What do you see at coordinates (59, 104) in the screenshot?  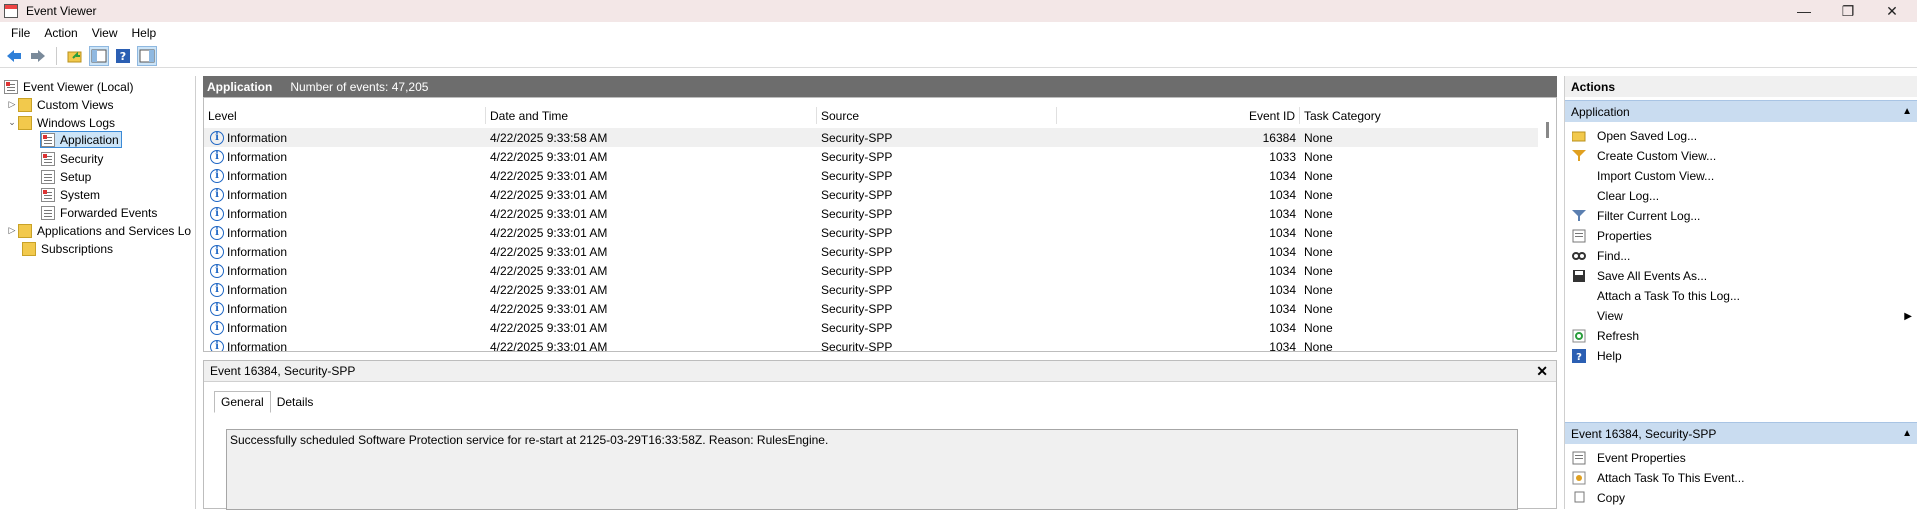 I see `tree-item-custom-views: ▷ Custom Views` at bounding box center [59, 104].